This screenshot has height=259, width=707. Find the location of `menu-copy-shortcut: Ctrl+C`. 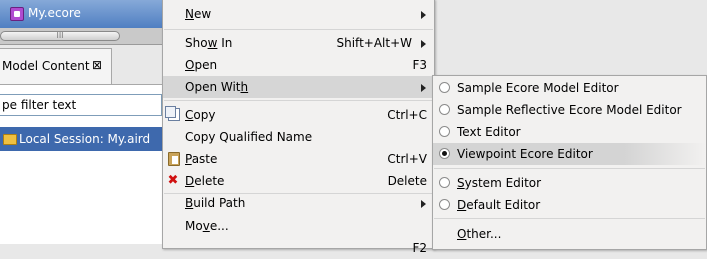

menu-copy-shortcut: Ctrl+C is located at coordinates (407, 115).